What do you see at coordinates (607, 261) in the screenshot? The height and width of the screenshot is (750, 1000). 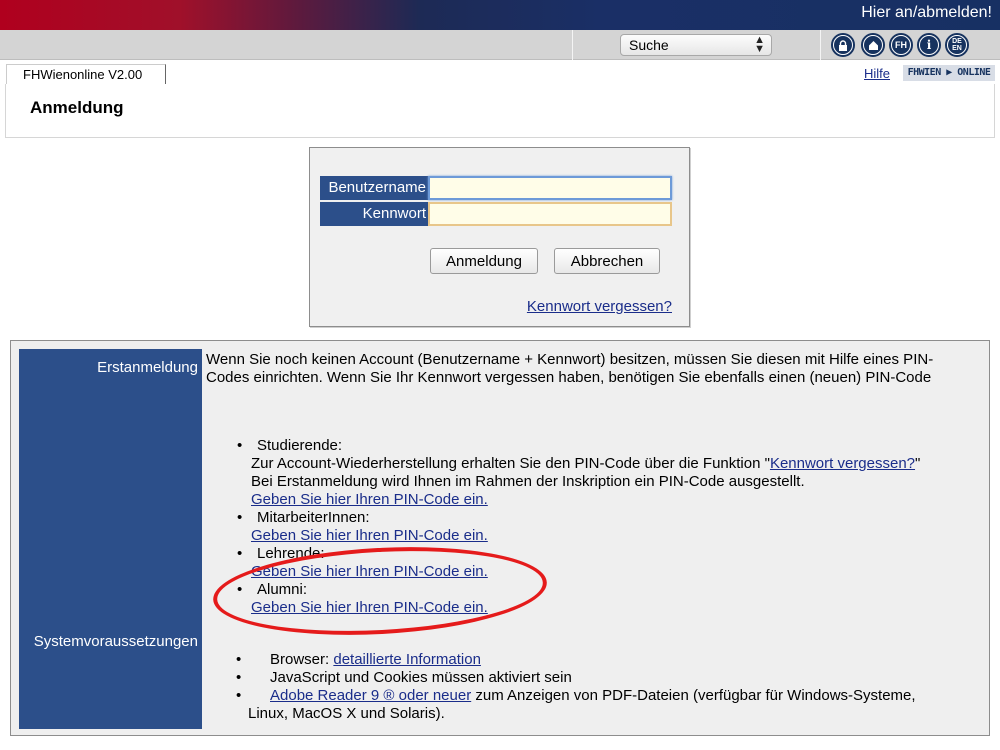 I see `cancel-button: Abbrechen` at bounding box center [607, 261].